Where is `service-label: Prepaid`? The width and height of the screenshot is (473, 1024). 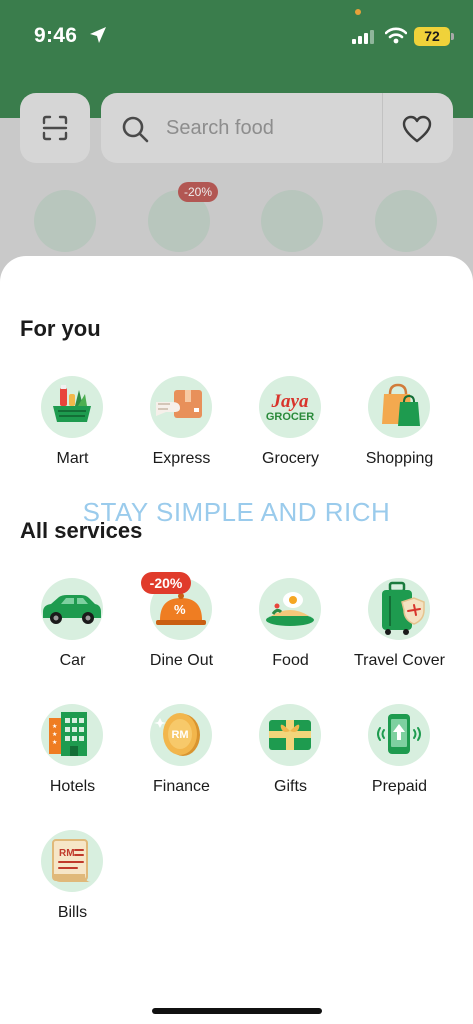
service-label: Prepaid is located at coordinates (399, 786).